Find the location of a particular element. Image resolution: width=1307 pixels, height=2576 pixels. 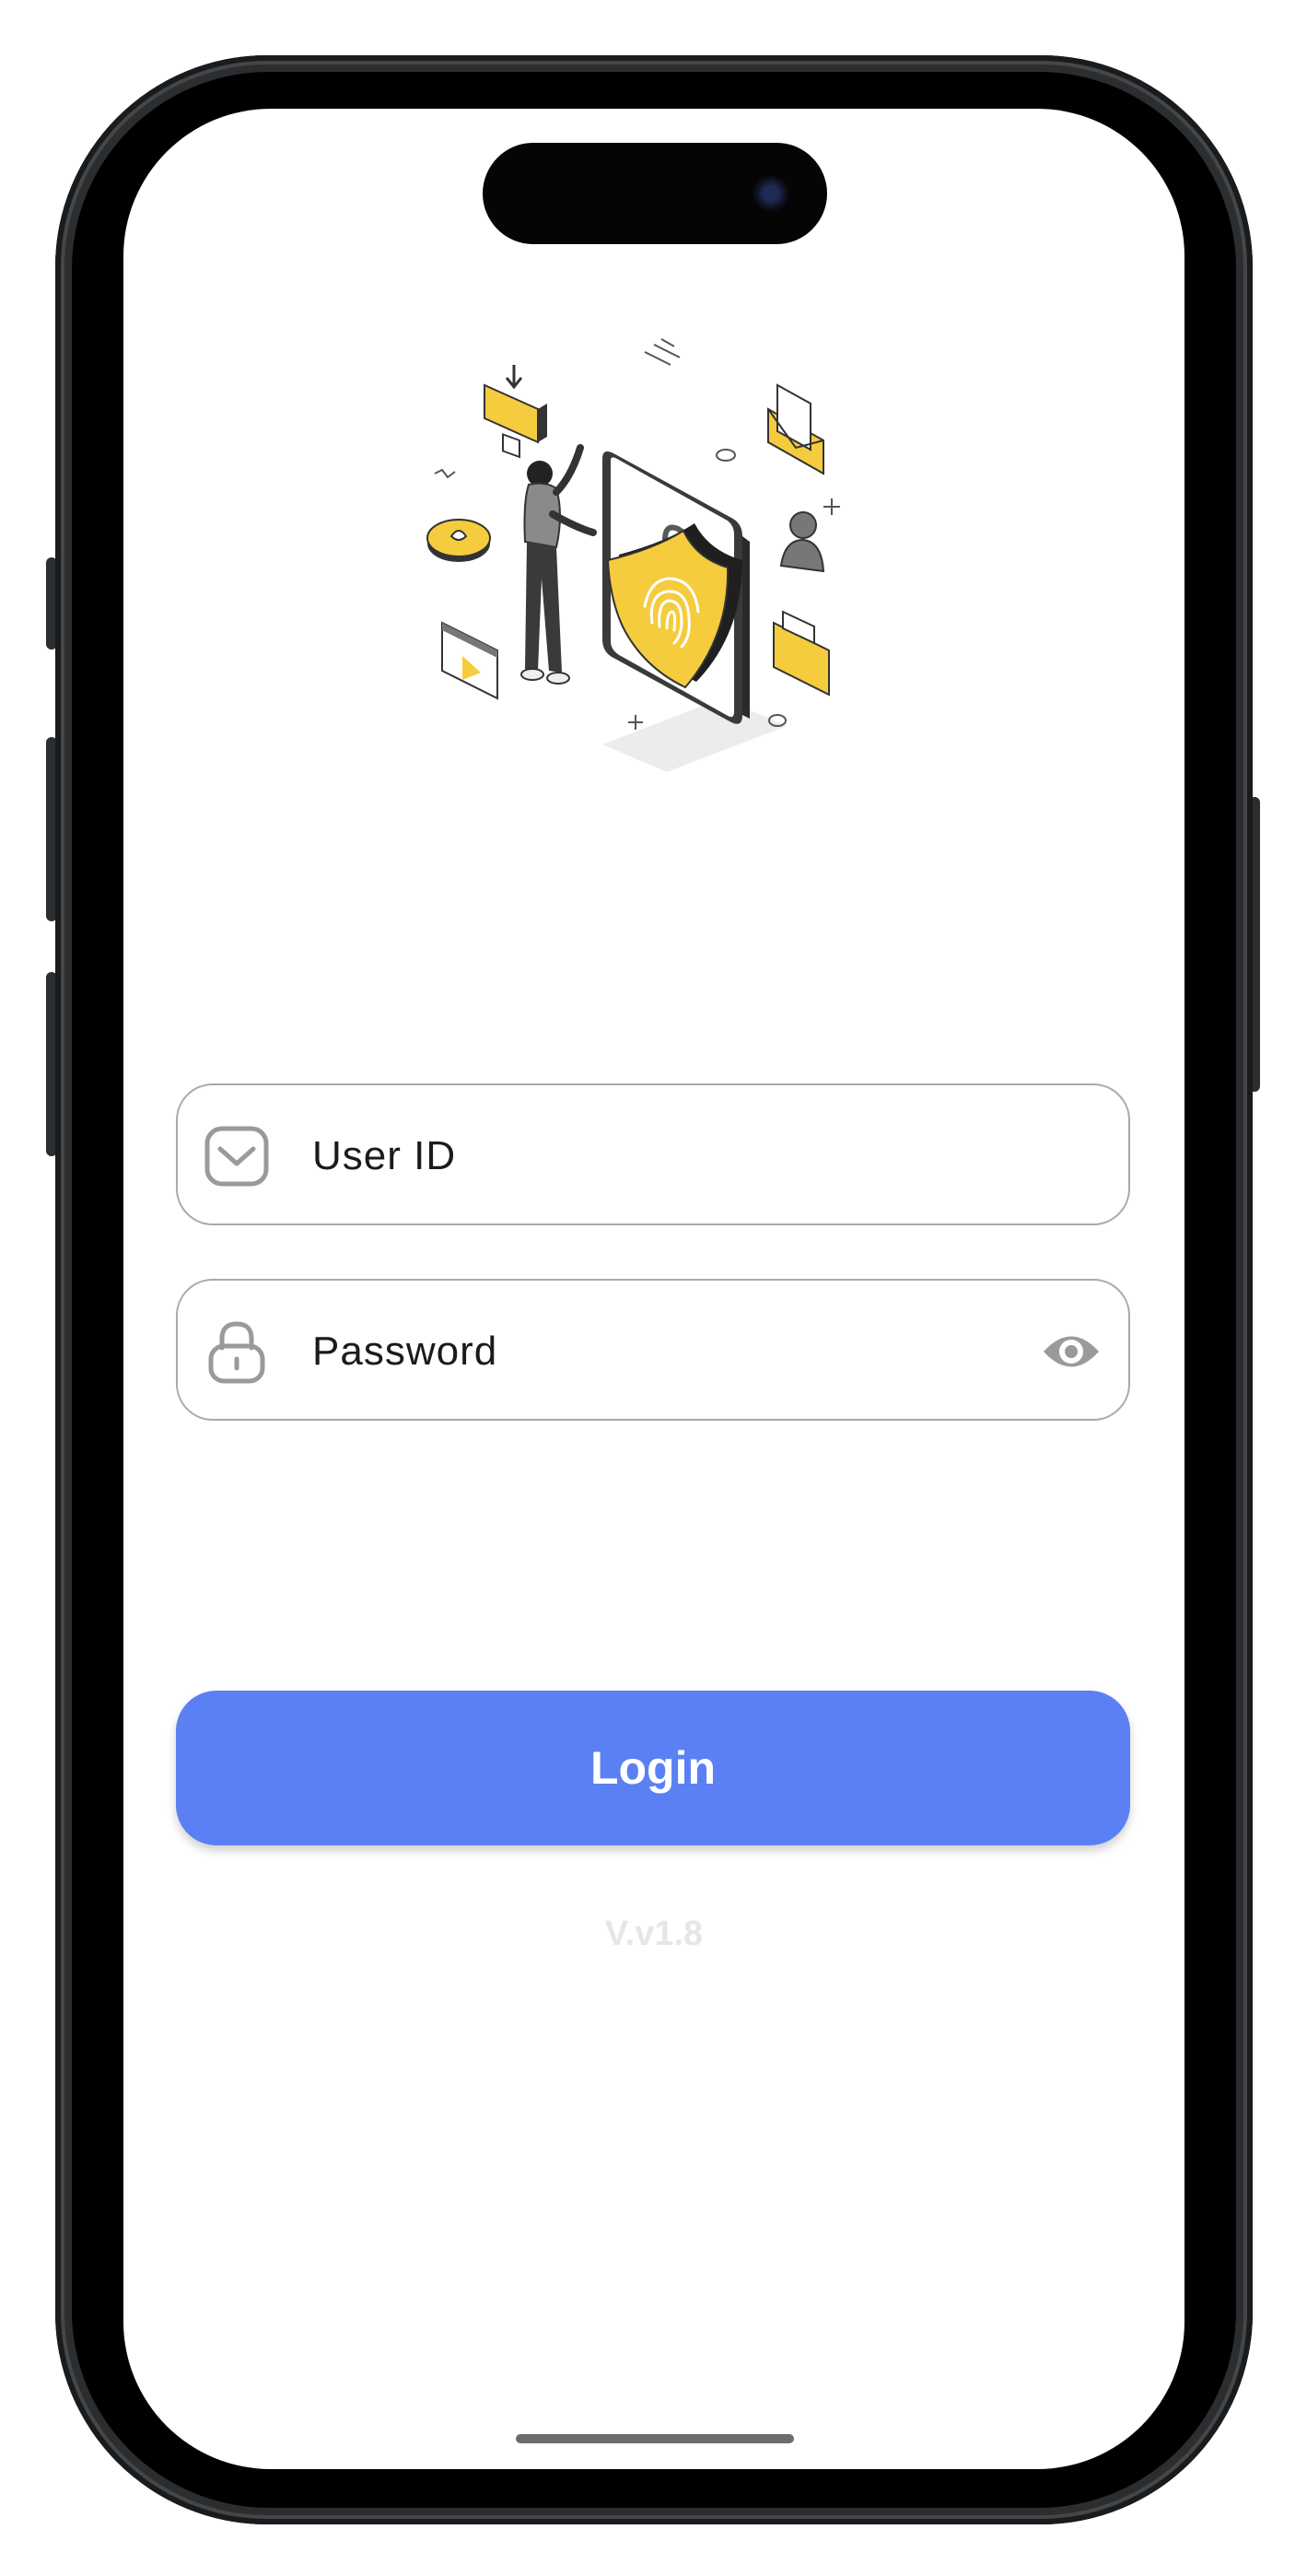

version-label: V.v1.8 is located at coordinates (654, 1934).